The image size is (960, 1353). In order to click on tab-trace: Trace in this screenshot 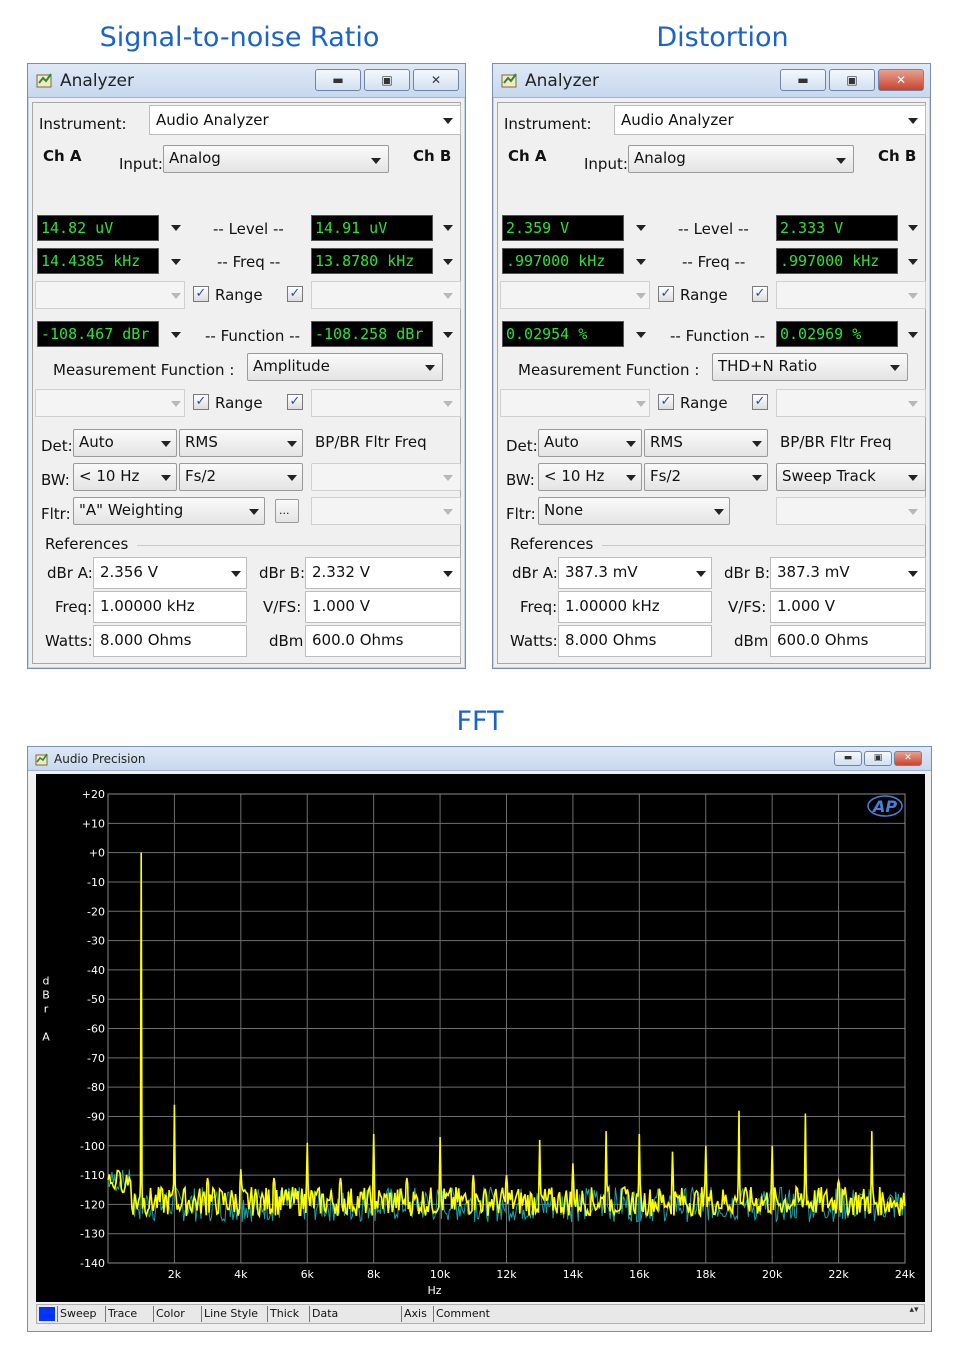, I will do `click(121, 1314)`.